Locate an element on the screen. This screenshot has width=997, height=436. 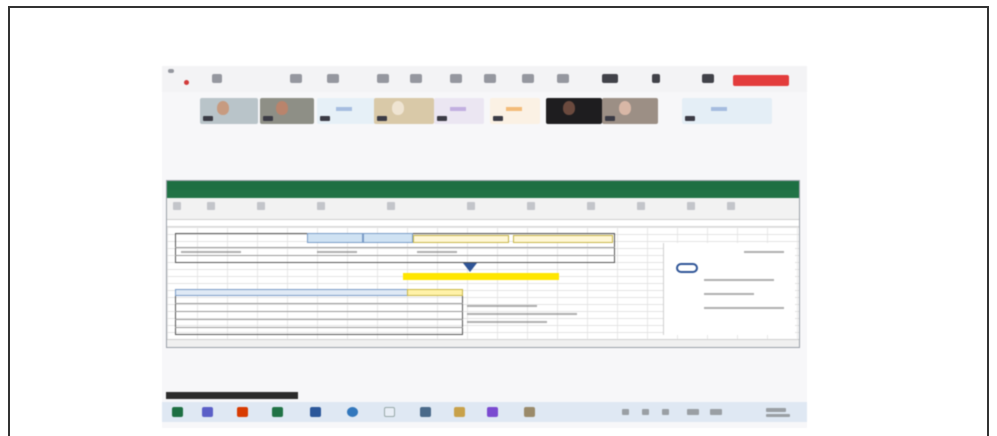
sort-filter-icon is located at coordinates (691, 206).